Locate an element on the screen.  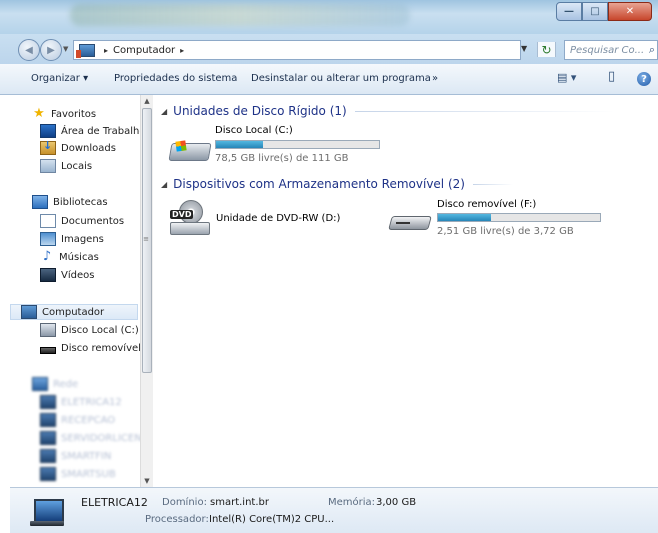
preview-pane-icon: ▯ is located at coordinates (611, 76).